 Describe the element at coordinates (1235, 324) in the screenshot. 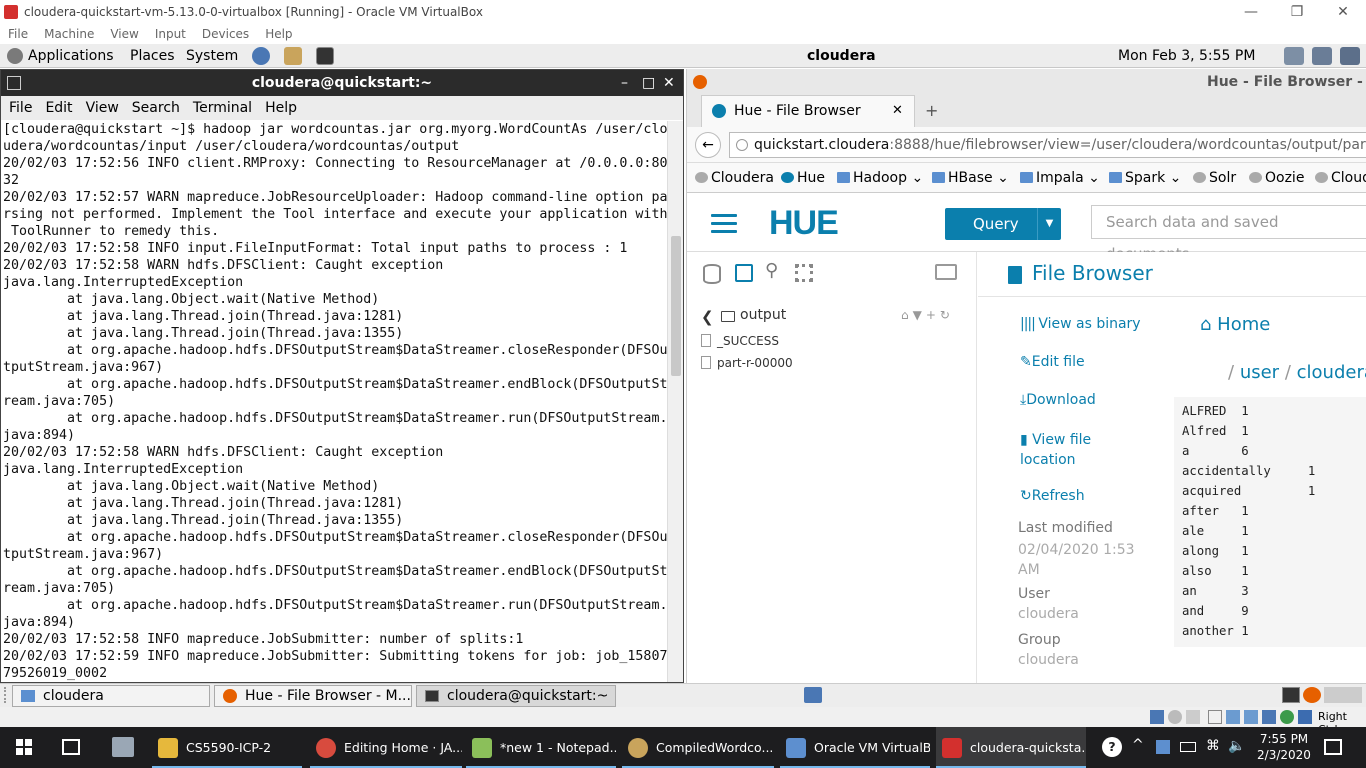

I see `home-breadcrumb: ⌂ Home` at that location.